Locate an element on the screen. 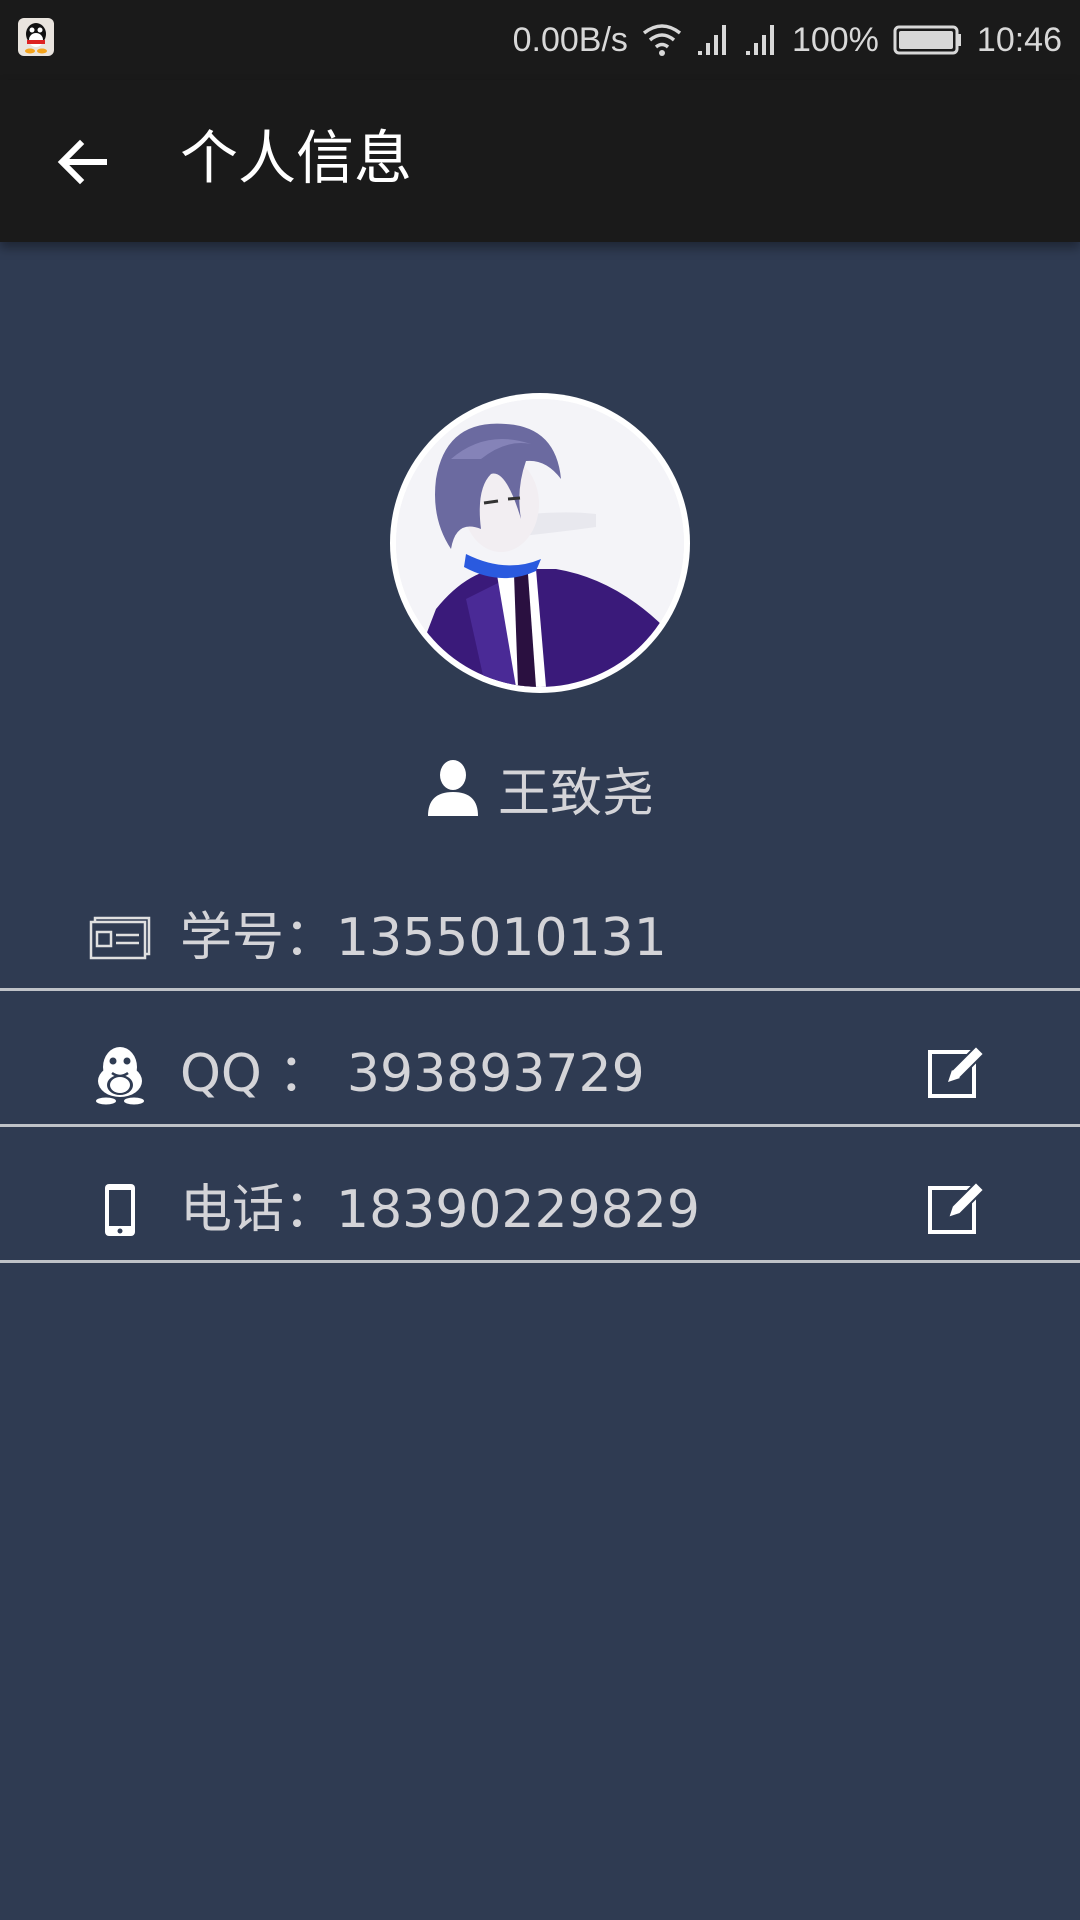  avatar is located at coordinates (540, 543).